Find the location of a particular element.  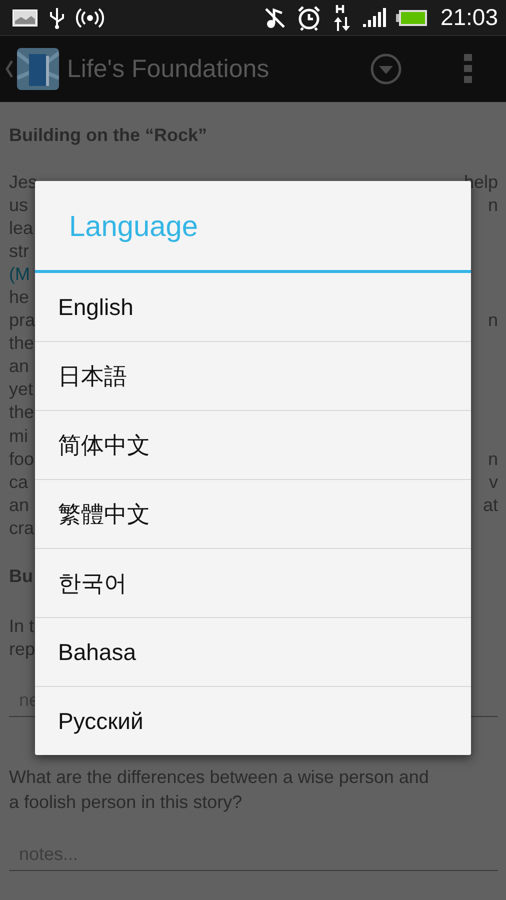

mute-icon is located at coordinates (275, 17).